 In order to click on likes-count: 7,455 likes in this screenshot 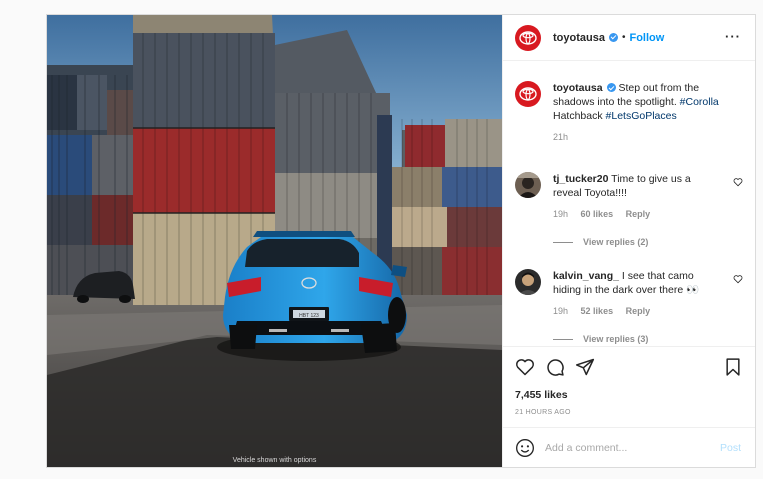, I will do `click(541, 395)`.